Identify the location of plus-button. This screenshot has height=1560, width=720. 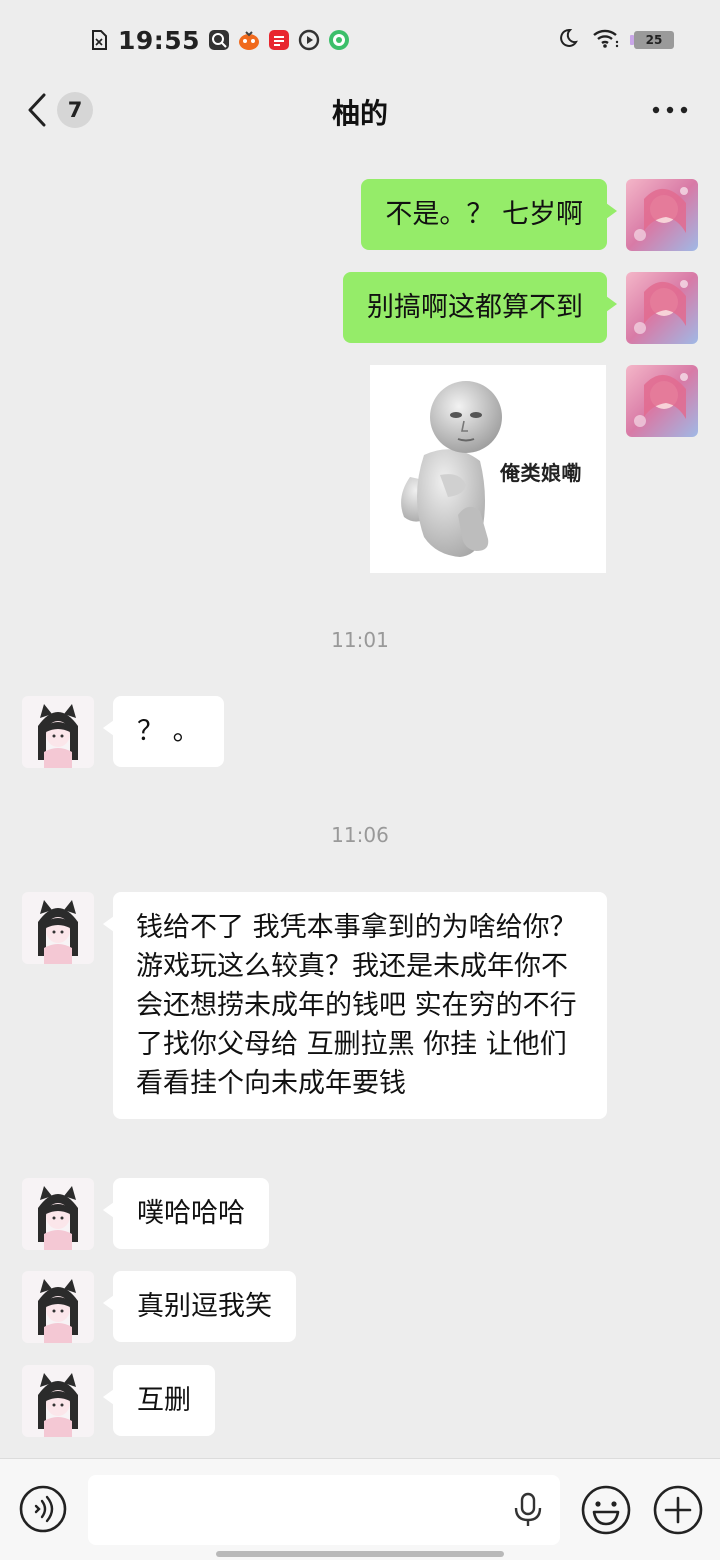
(678, 1510).